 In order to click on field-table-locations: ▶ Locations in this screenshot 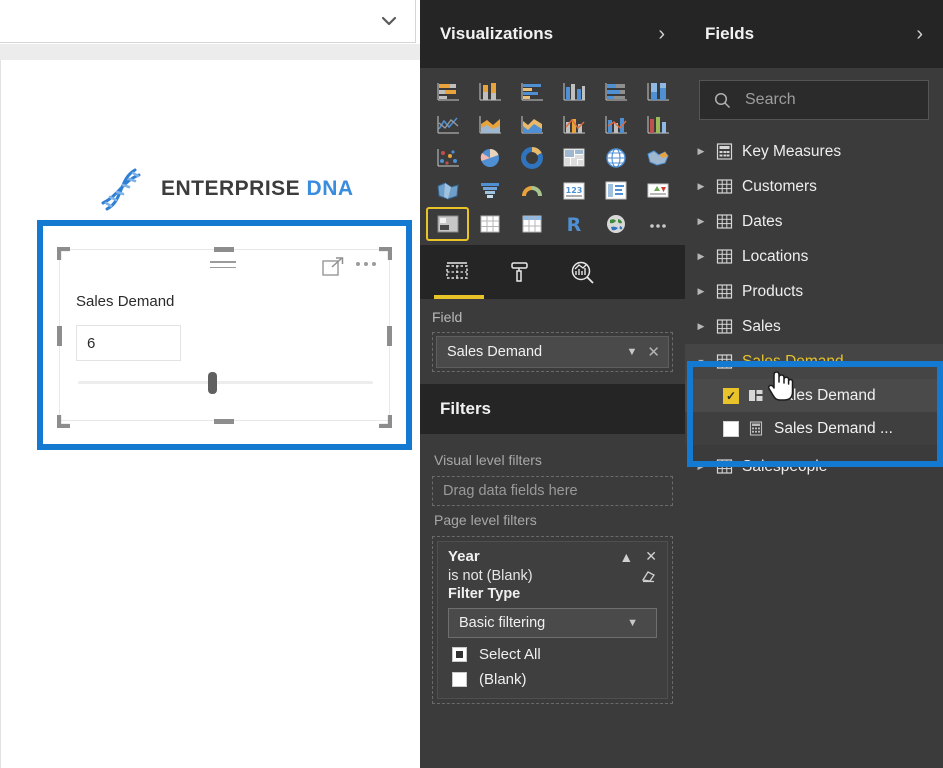, I will do `click(814, 256)`.